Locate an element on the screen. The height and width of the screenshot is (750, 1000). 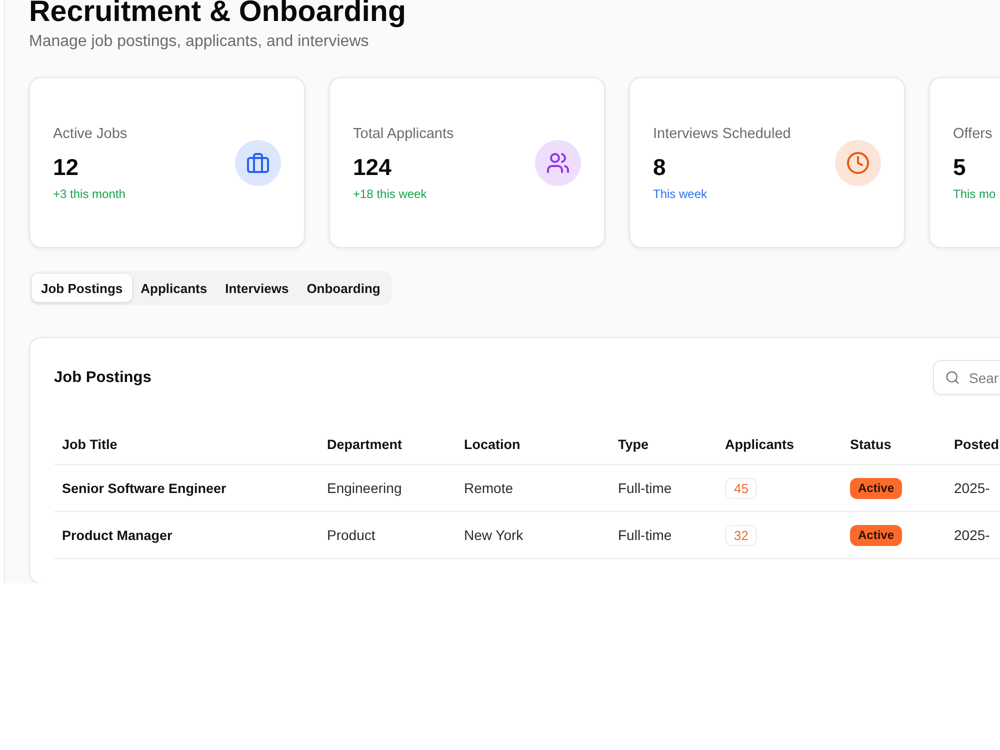
table-cell-text: Remote is located at coordinates (488, 488).